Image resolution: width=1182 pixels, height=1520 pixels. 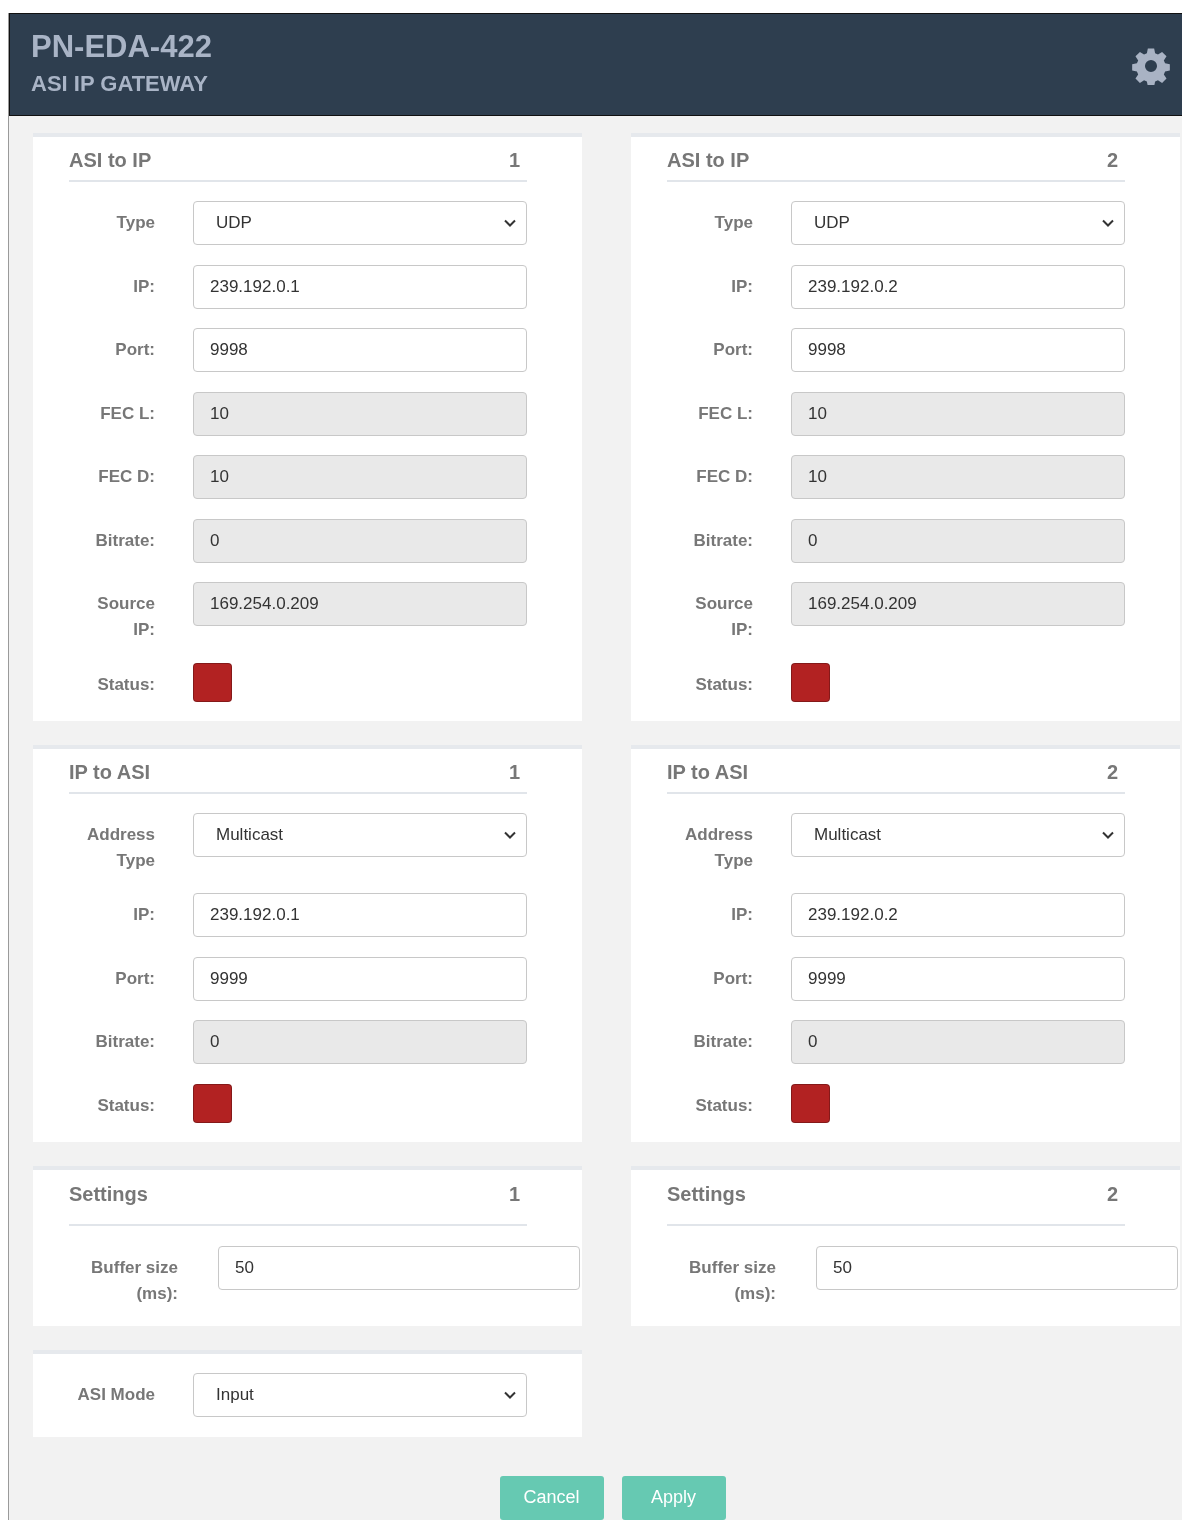 What do you see at coordinates (115, 1394) in the screenshot?
I see `field-label: ASI Mode` at bounding box center [115, 1394].